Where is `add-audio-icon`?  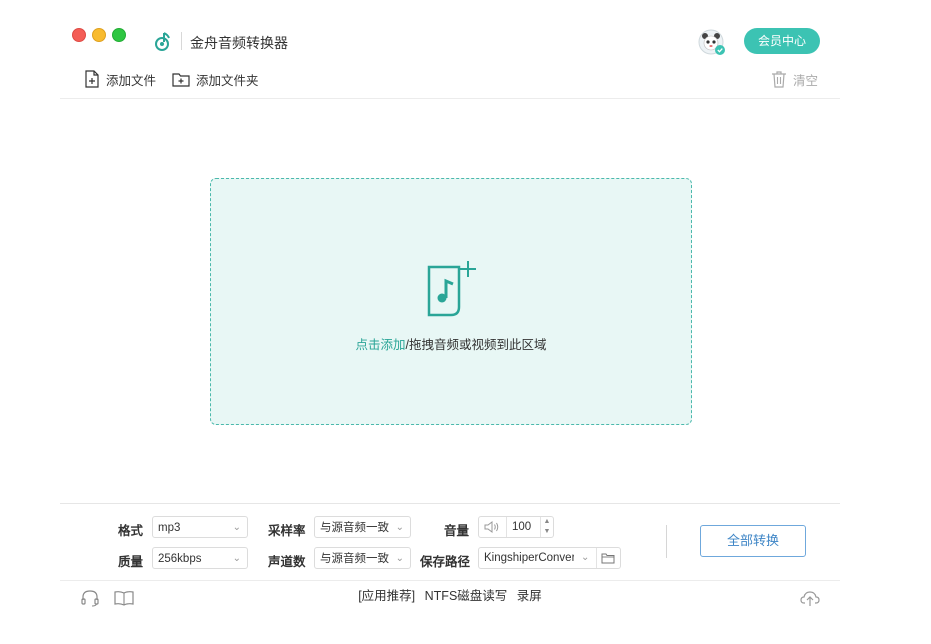
add-audio-icon is located at coordinates (451, 289).